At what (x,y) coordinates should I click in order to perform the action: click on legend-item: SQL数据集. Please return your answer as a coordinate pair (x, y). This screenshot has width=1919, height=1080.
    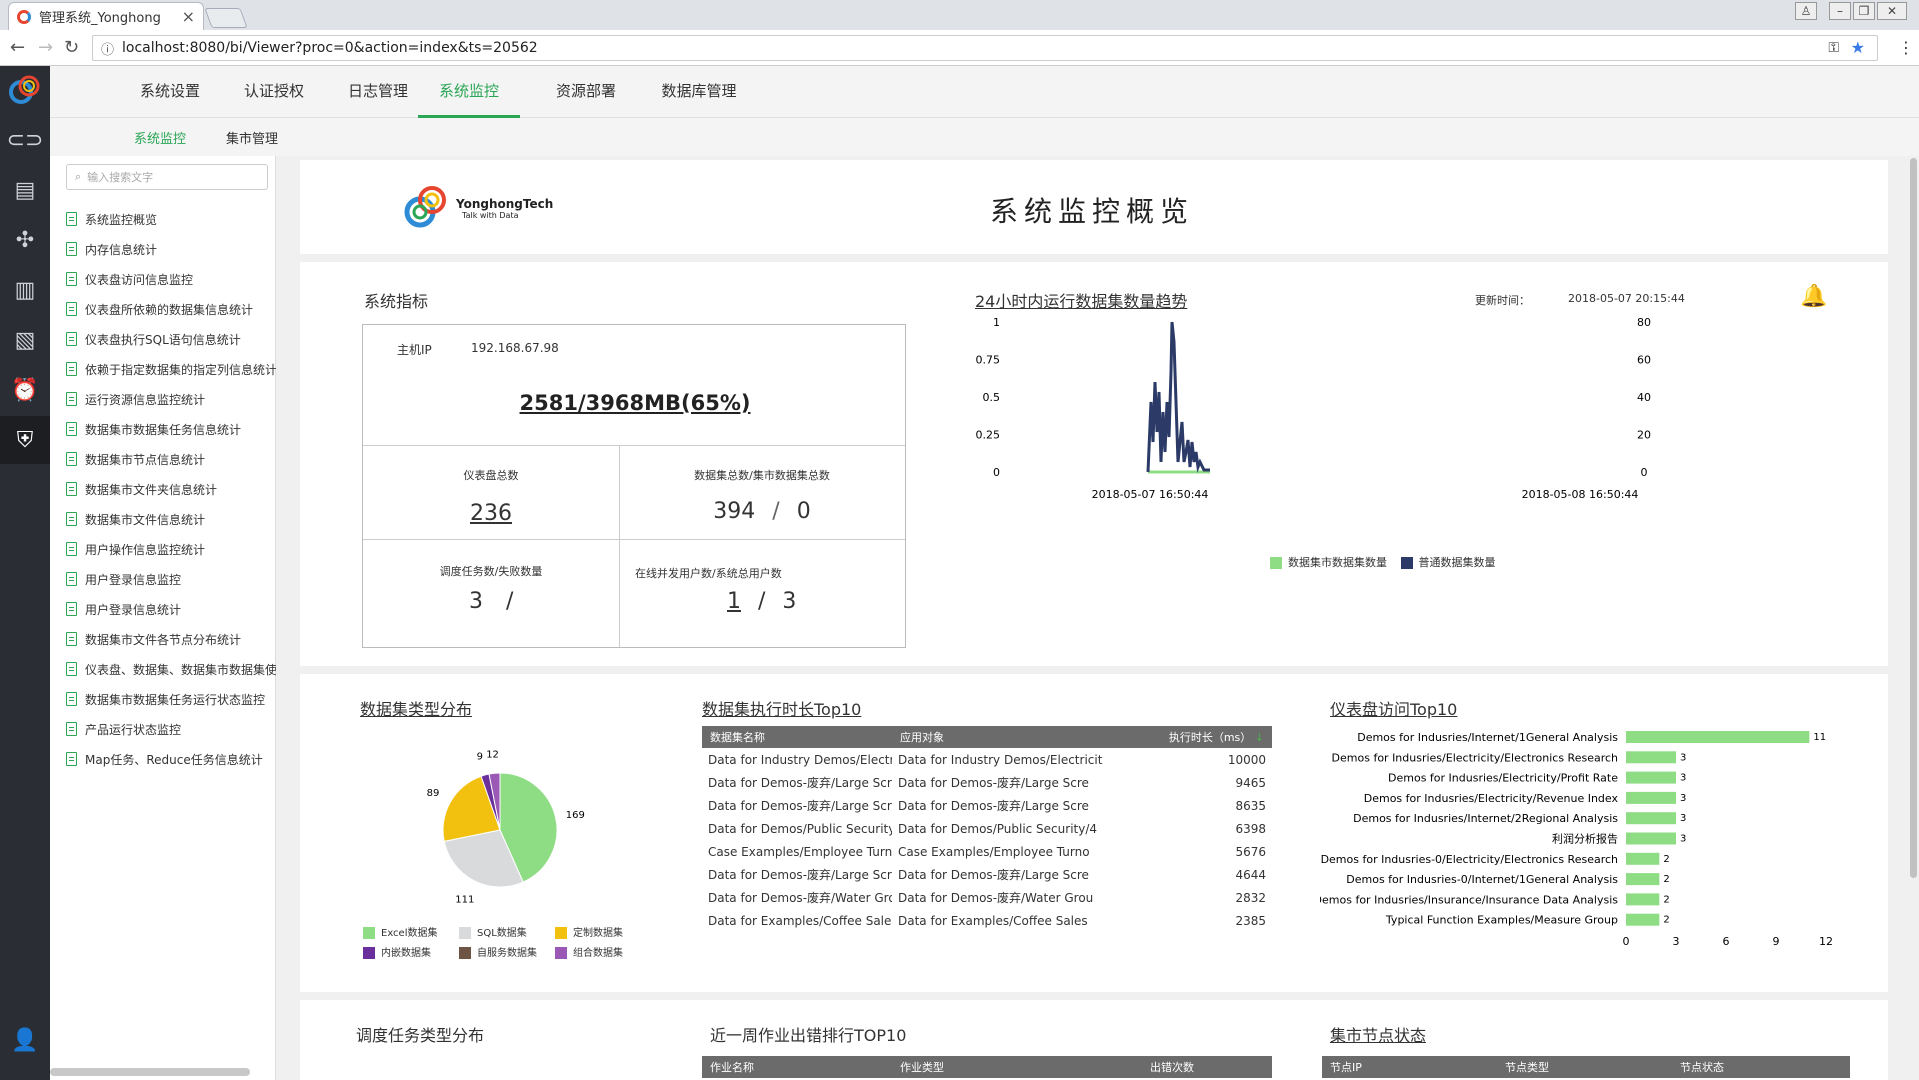
    Looking at the image, I should click on (493, 931).